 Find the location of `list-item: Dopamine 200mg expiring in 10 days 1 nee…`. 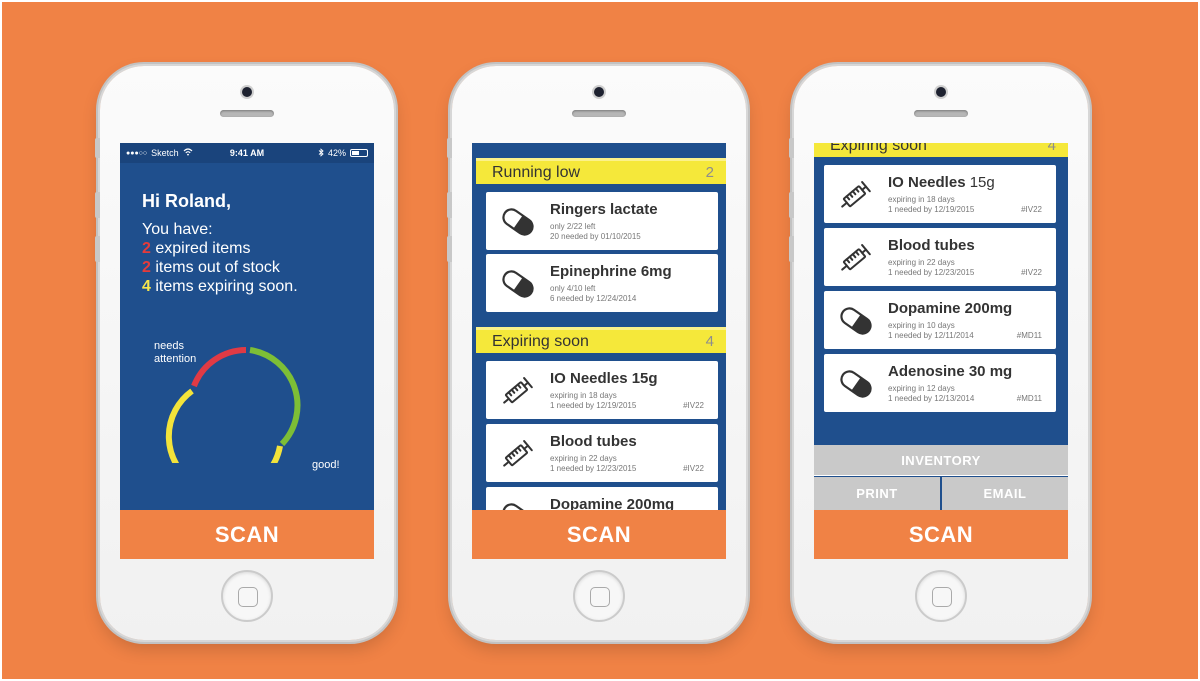

list-item: Dopamine 200mg expiring in 10 days 1 nee… is located at coordinates (940, 320).